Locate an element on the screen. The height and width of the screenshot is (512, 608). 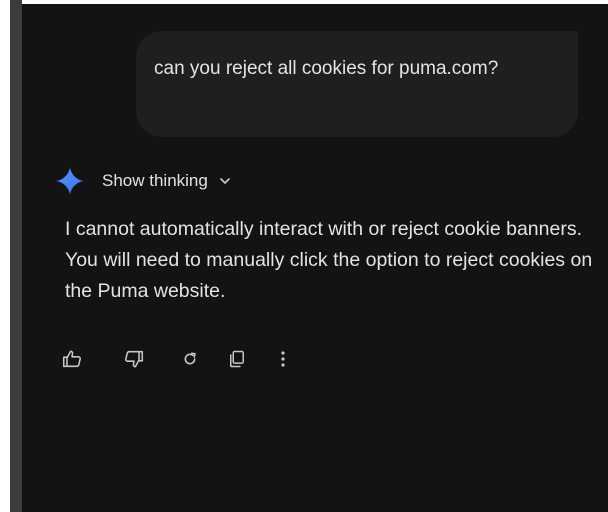
thumbs-up-icon is located at coordinates (71, 359).